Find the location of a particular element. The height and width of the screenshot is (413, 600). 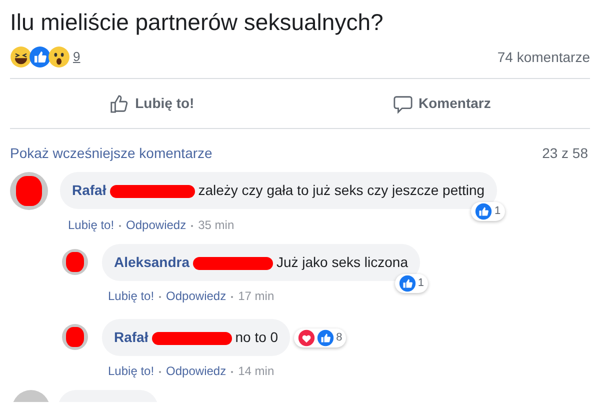

speech-bubble-icon is located at coordinates (402, 104).